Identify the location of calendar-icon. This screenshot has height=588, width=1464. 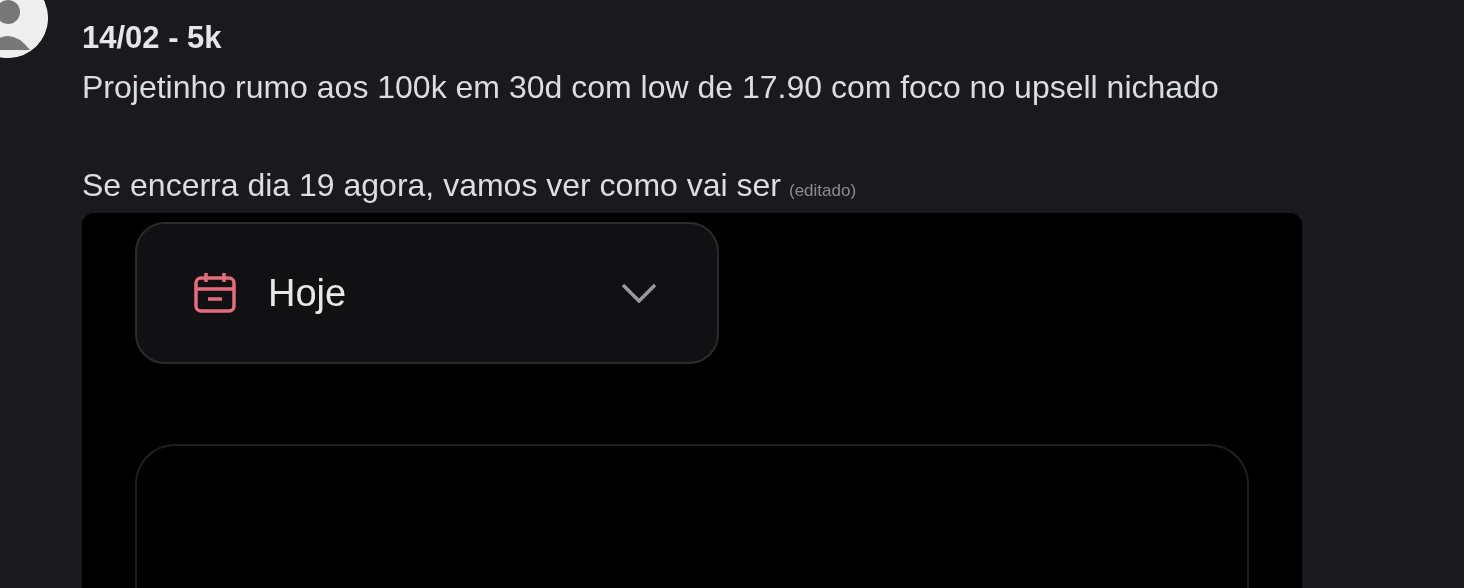
(215, 293).